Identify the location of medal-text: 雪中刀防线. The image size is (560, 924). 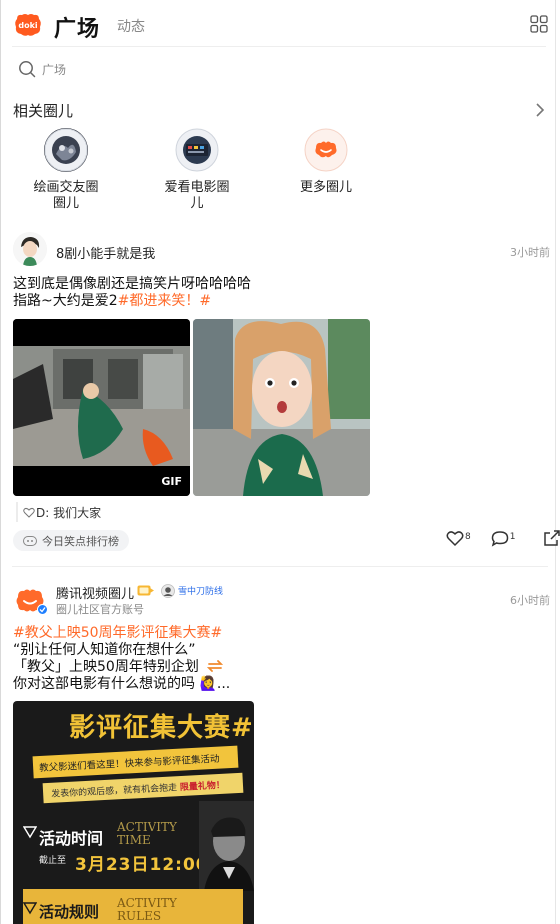
(201, 592).